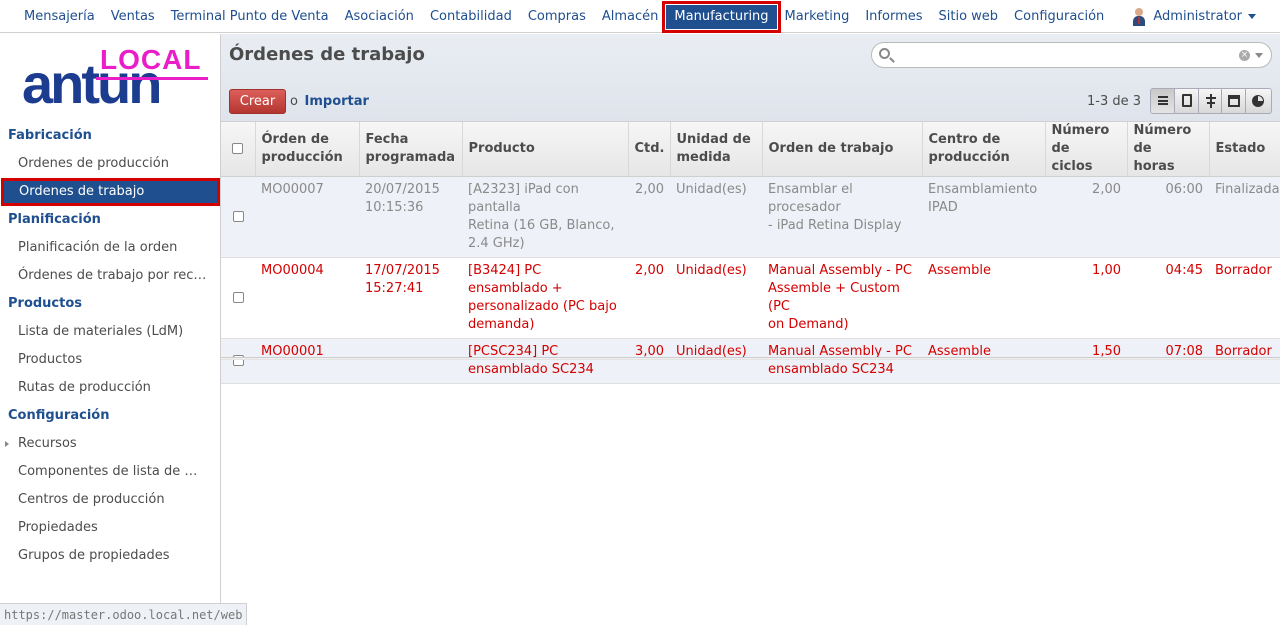 The height and width of the screenshot is (625, 1280). I want to click on row-checkbox-cell, so click(238, 298).